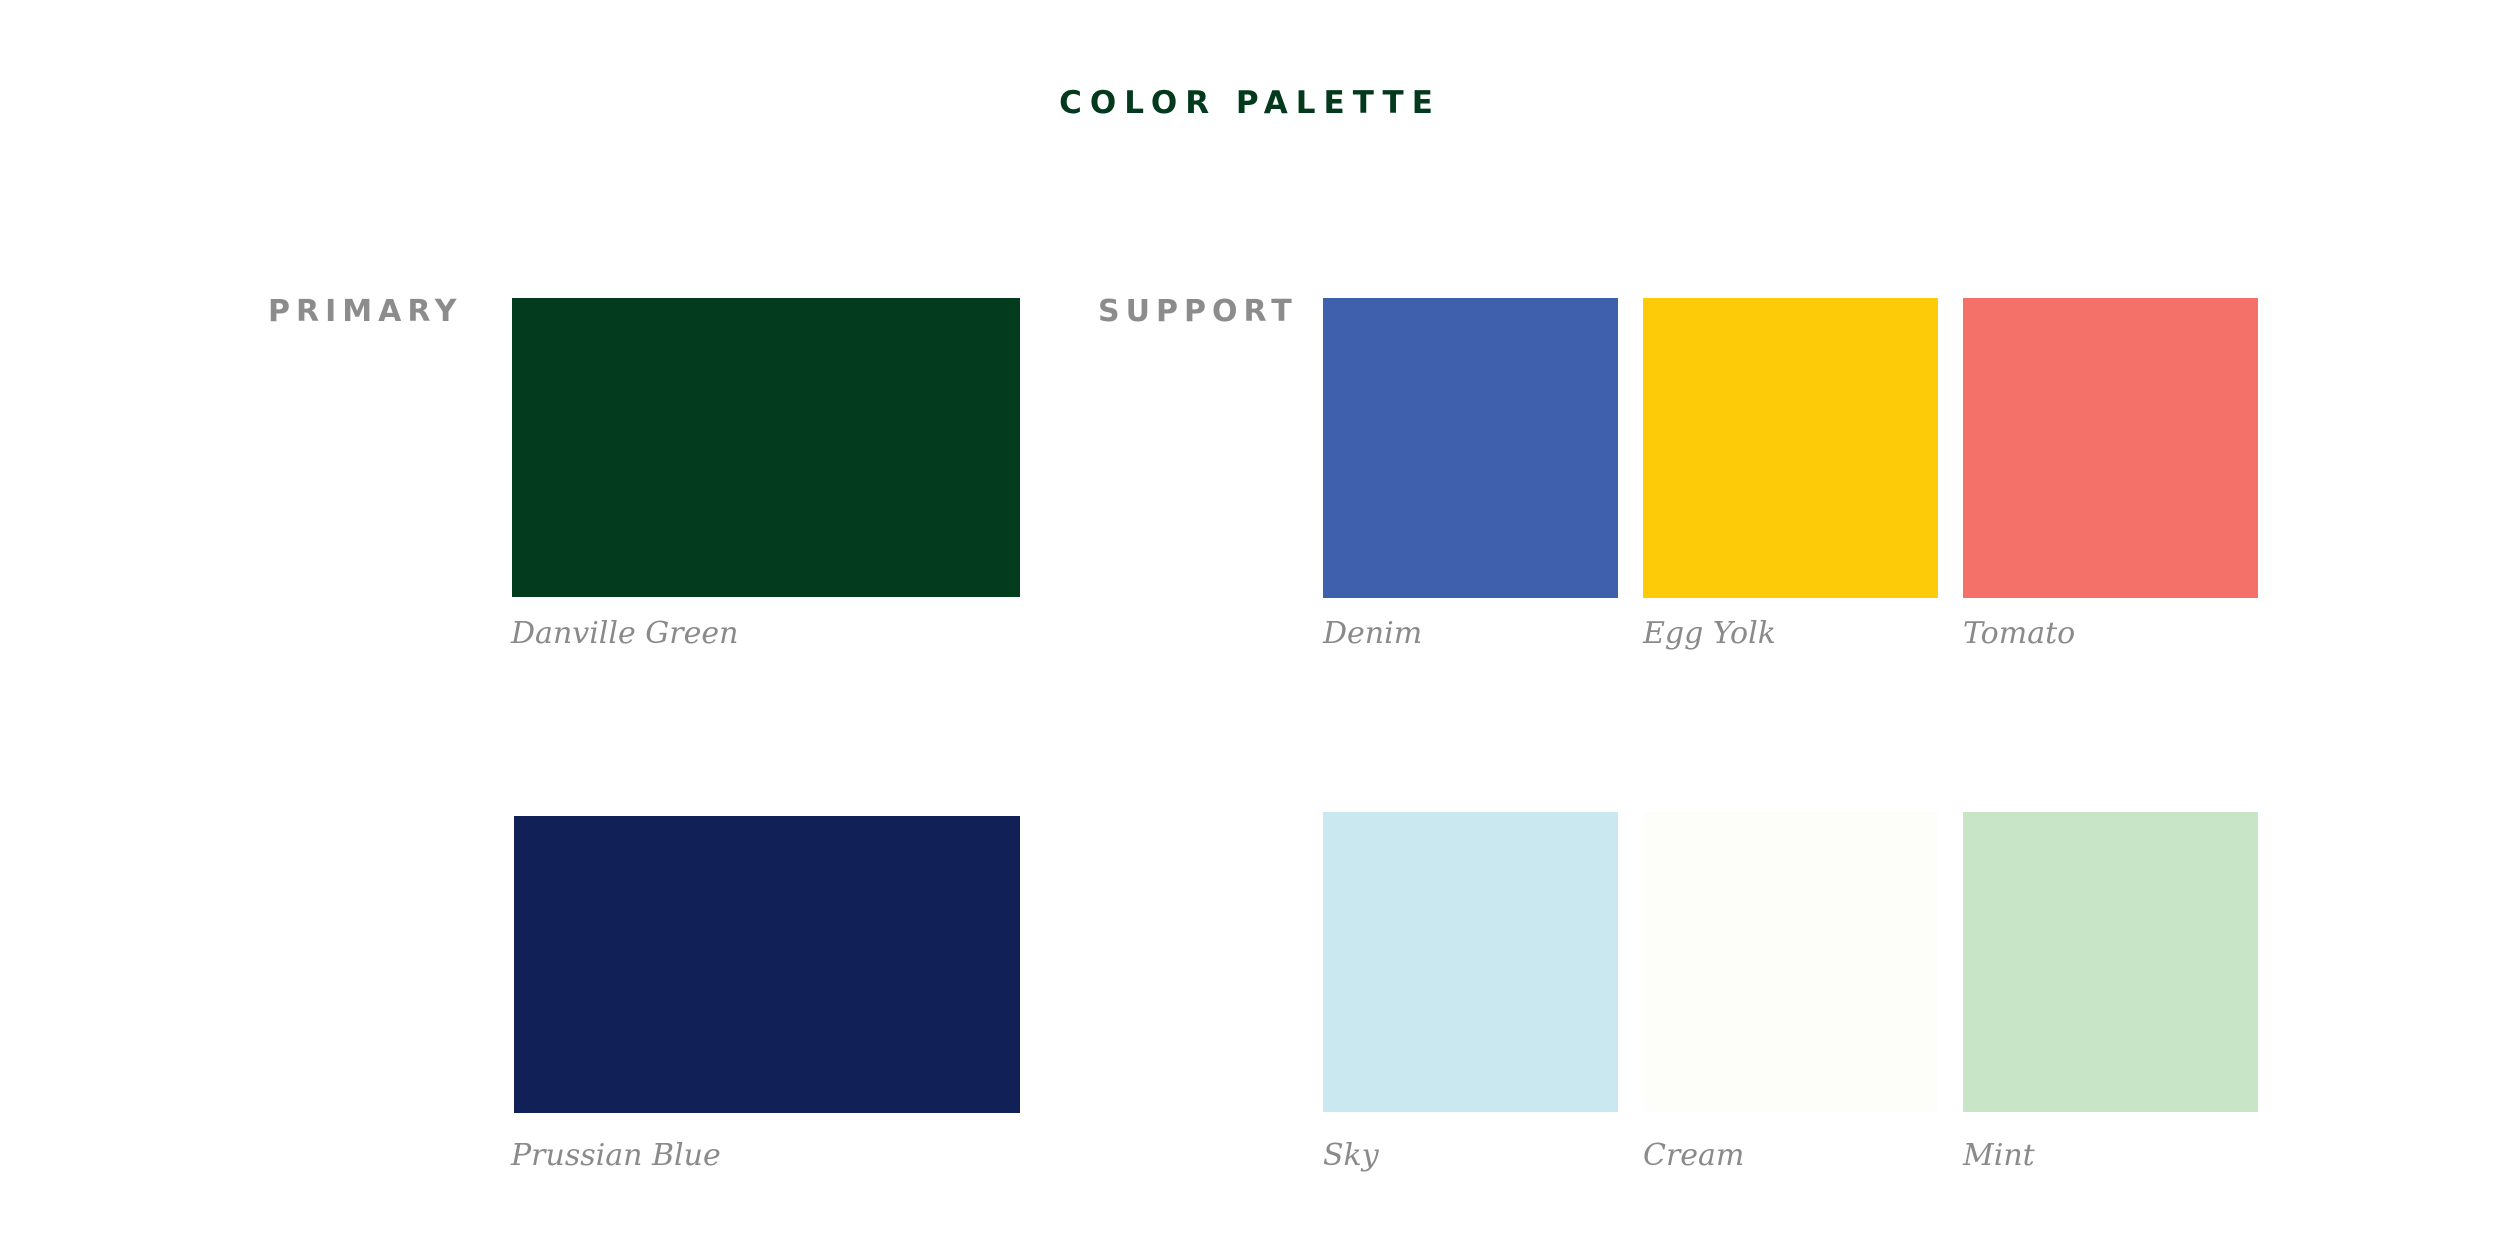 This screenshot has height=1250, width=2500. I want to click on swatch-sky, so click(1470, 962).